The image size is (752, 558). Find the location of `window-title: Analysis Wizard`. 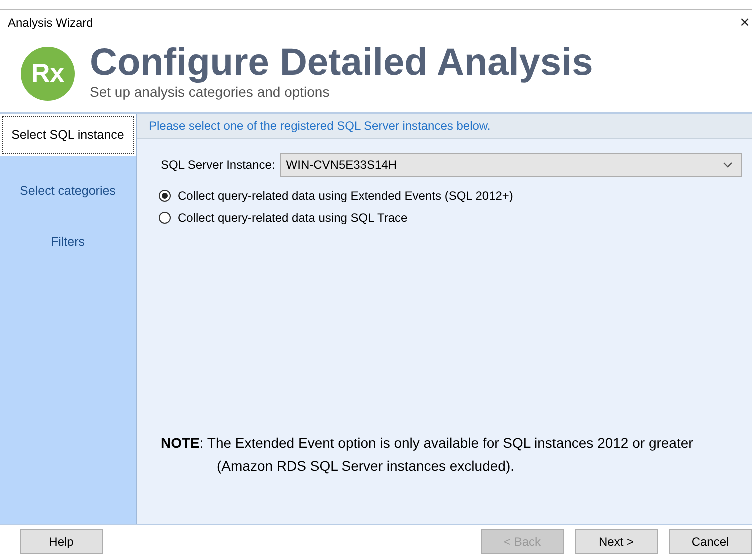

window-title: Analysis Wizard is located at coordinates (51, 23).